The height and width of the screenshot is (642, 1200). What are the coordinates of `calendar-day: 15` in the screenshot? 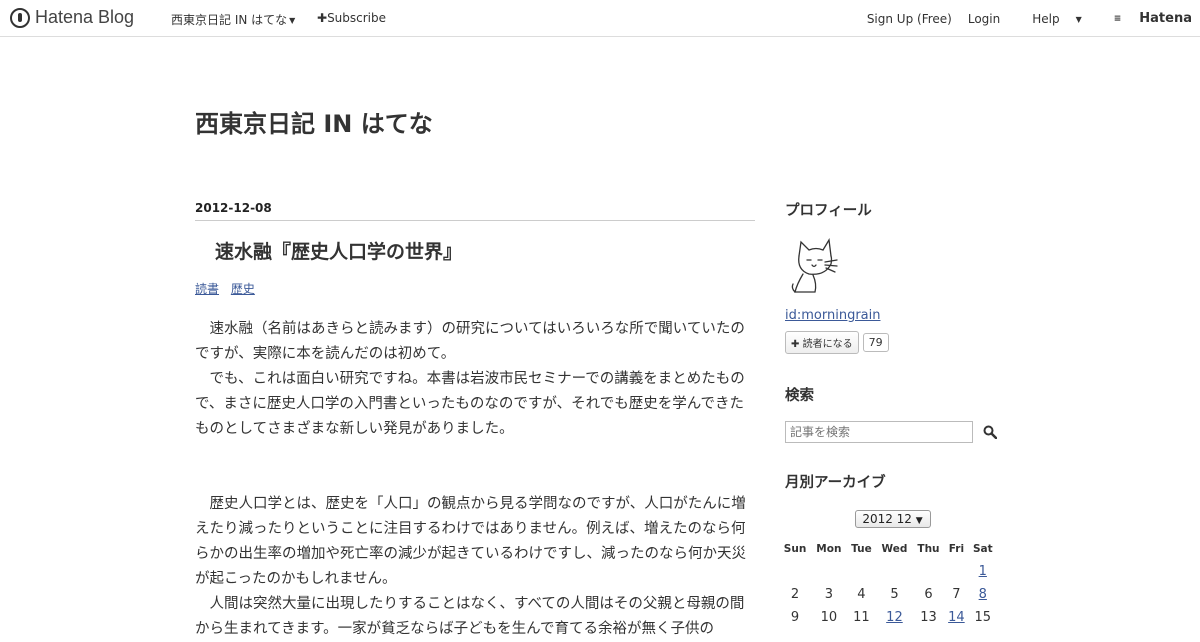 It's located at (983, 617).